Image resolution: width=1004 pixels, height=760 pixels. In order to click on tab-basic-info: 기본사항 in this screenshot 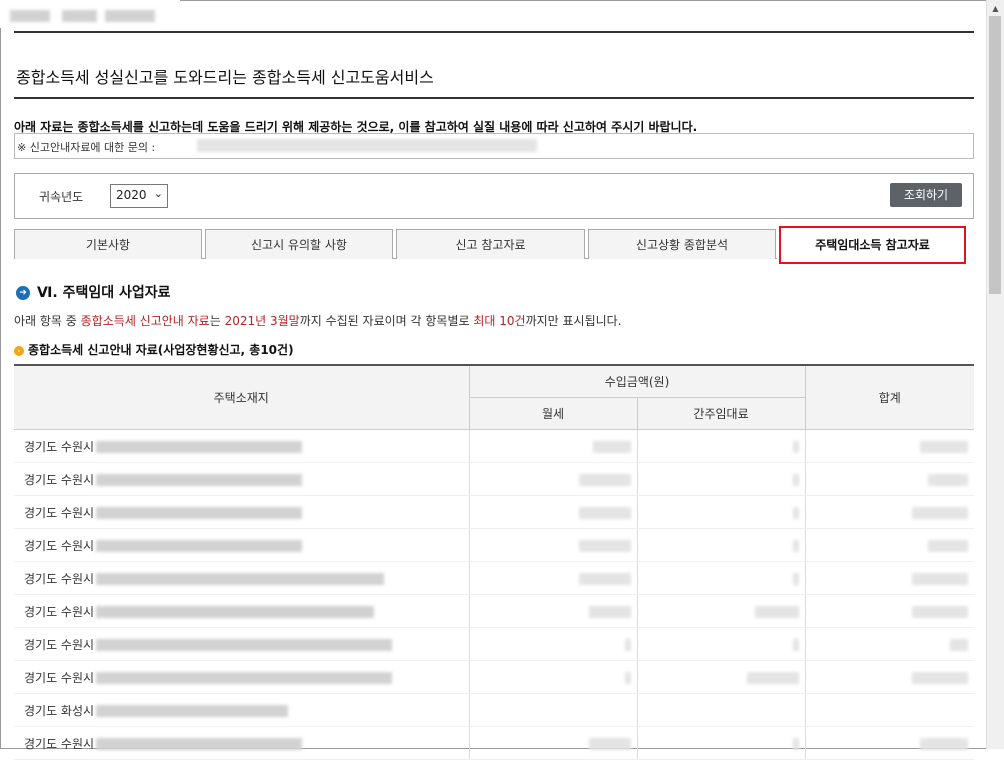, I will do `click(108, 244)`.